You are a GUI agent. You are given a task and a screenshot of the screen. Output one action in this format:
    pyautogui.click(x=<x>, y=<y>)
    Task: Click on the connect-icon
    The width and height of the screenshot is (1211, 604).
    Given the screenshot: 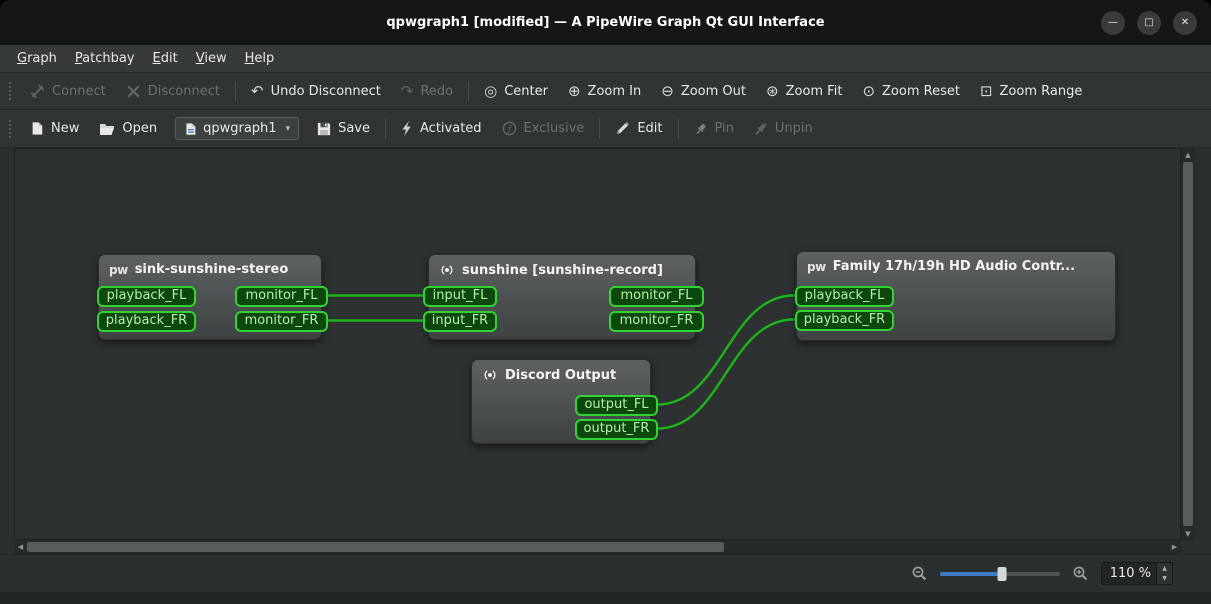 What is the action you would take?
    pyautogui.click(x=37, y=91)
    